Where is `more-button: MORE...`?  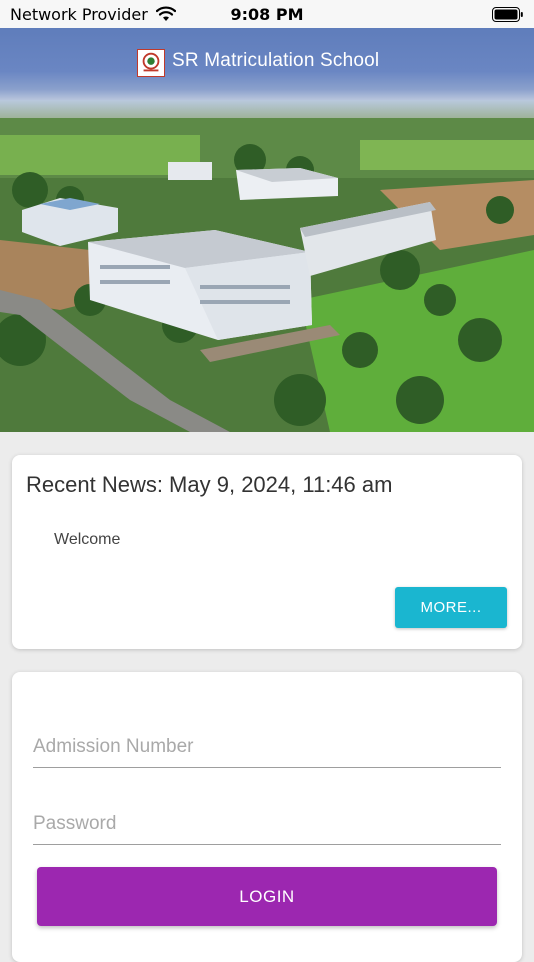 more-button: MORE... is located at coordinates (451, 607).